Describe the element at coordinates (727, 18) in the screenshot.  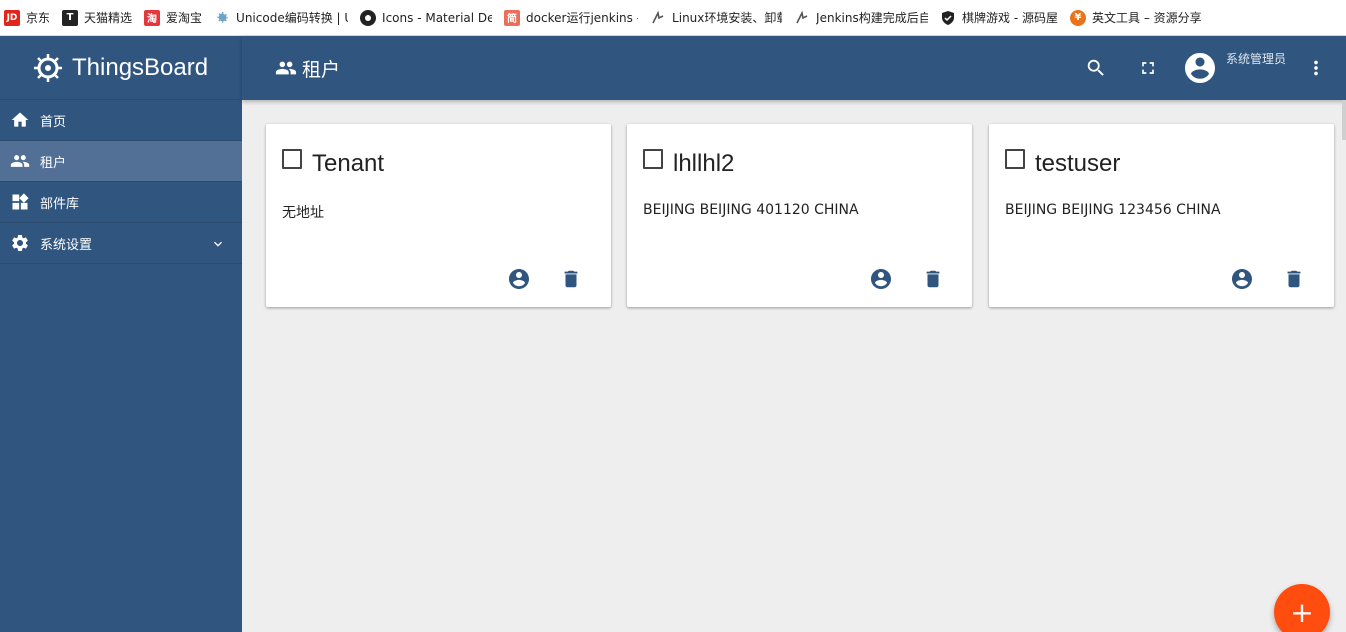
I see `bookmark-label: Linux环境安装、卸载` at that location.